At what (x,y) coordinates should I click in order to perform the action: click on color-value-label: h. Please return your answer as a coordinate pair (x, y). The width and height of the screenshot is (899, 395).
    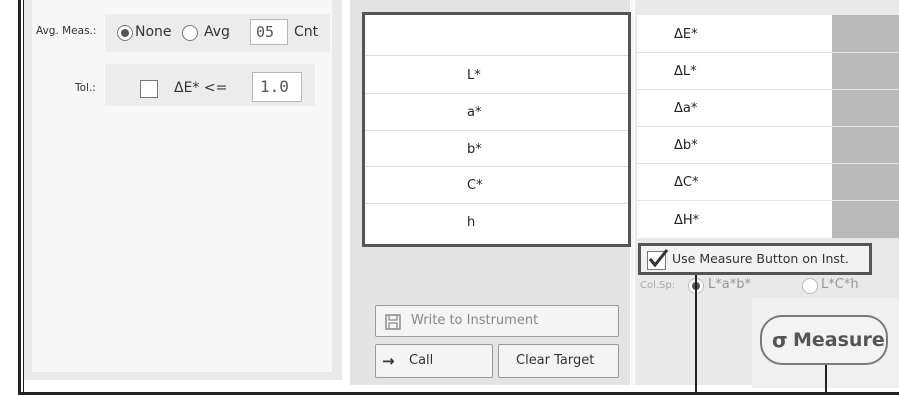
    Looking at the image, I should click on (471, 222).